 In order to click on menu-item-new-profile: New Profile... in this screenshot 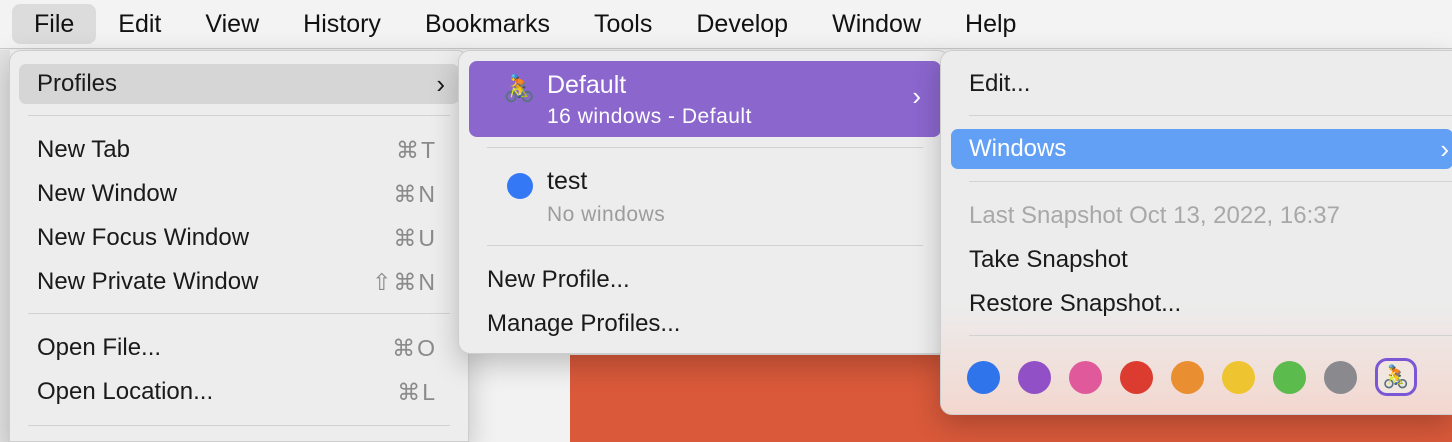, I will do `click(705, 280)`.